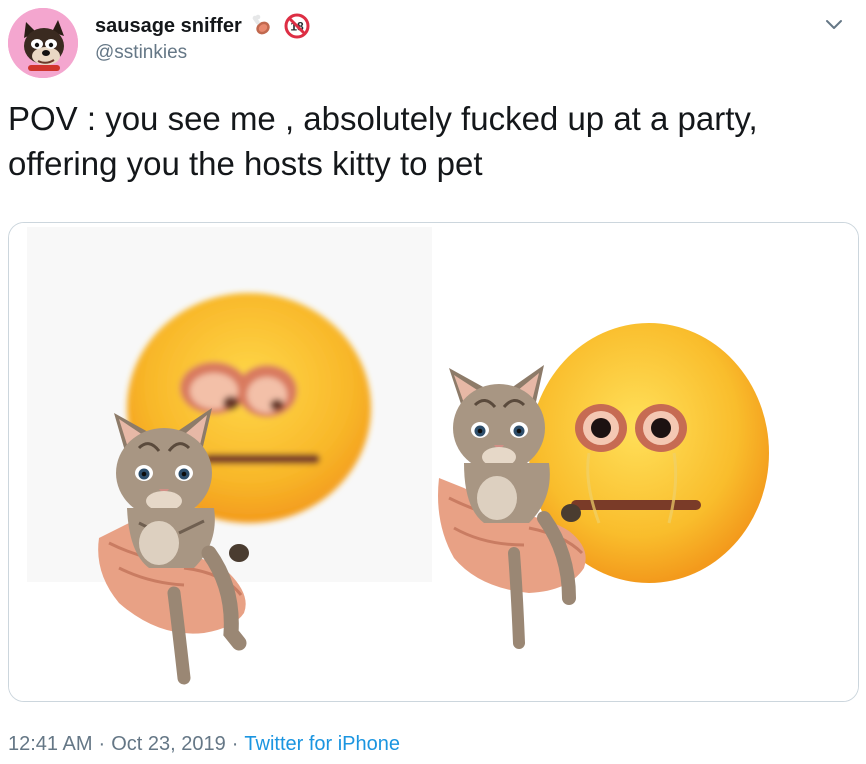 This screenshot has width=866, height=764. Describe the element at coordinates (834, 24) in the screenshot. I see `chevron-down-icon` at that location.